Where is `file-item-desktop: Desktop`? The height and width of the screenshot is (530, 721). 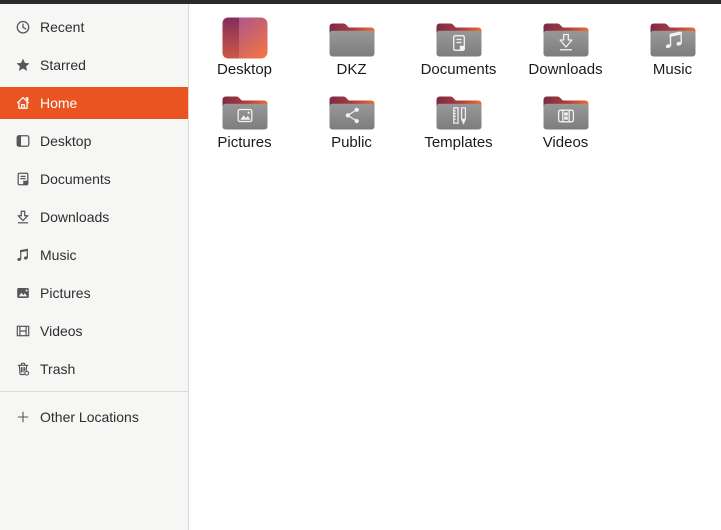 file-item-desktop: Desktop is located at coordinates (244, 49).